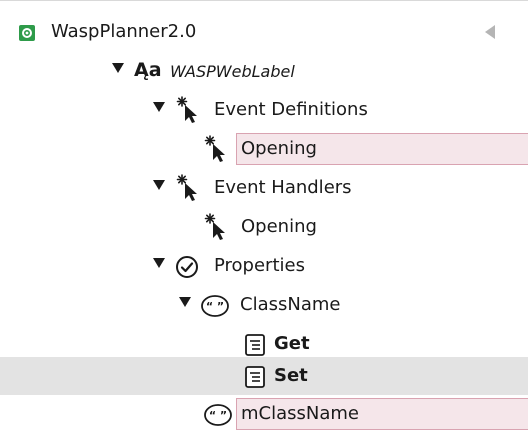 This screenshot has width=528, height=433. I want to click on tree-item-label: Opening, so click(279, 226).